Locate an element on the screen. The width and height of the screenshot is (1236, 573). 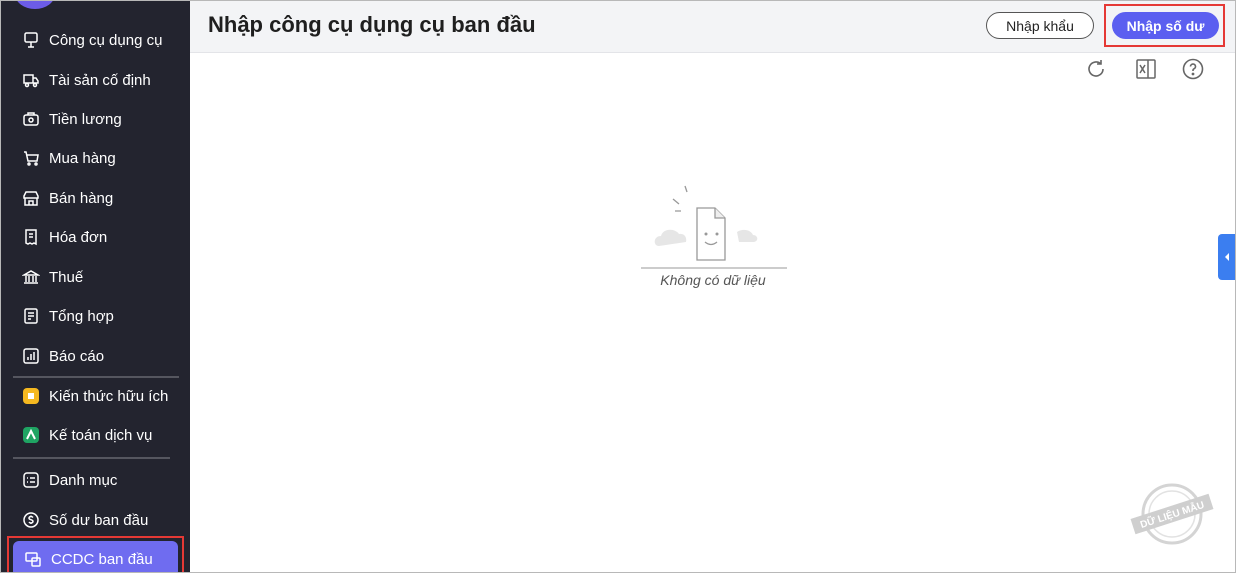
sidebar-item-accounting-service: Kế toán dịch vụ is located at coordinates (95, 435).